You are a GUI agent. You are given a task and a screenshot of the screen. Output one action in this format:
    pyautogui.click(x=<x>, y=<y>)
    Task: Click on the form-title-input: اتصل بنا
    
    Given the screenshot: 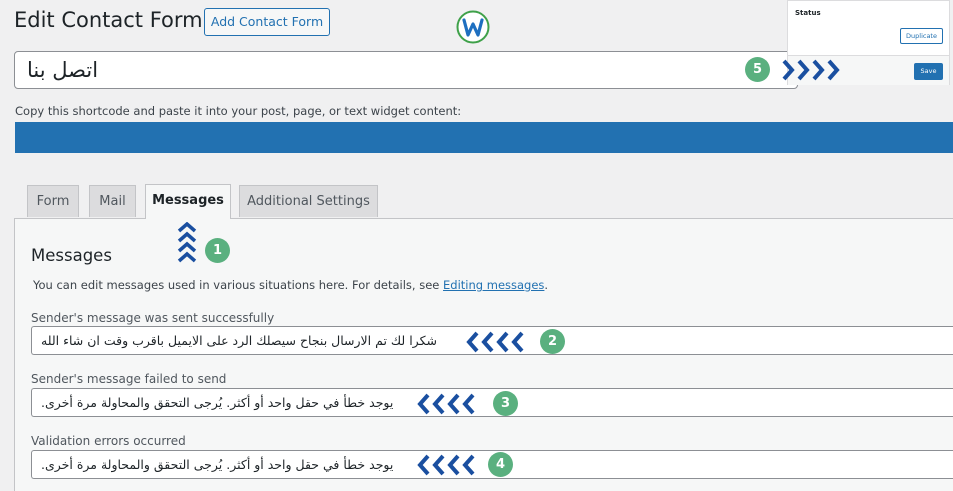 What is the action you would take?
    pyautogui.click(x=406, y=70)
    